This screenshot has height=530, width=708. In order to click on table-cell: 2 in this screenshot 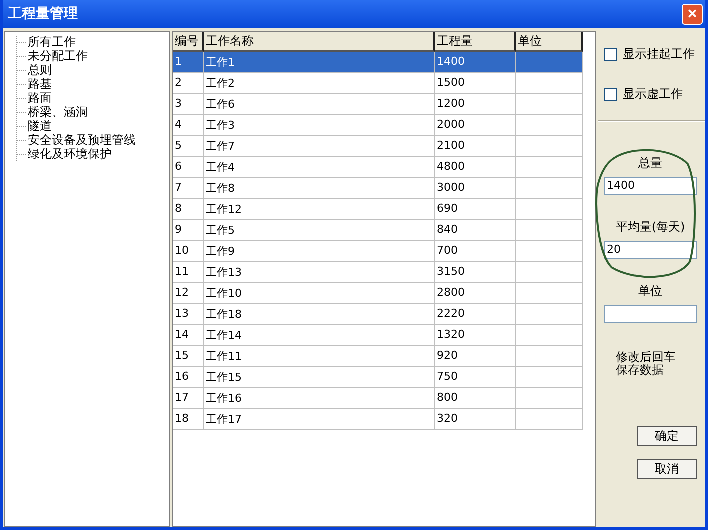, I will do `click(188, 83)`.